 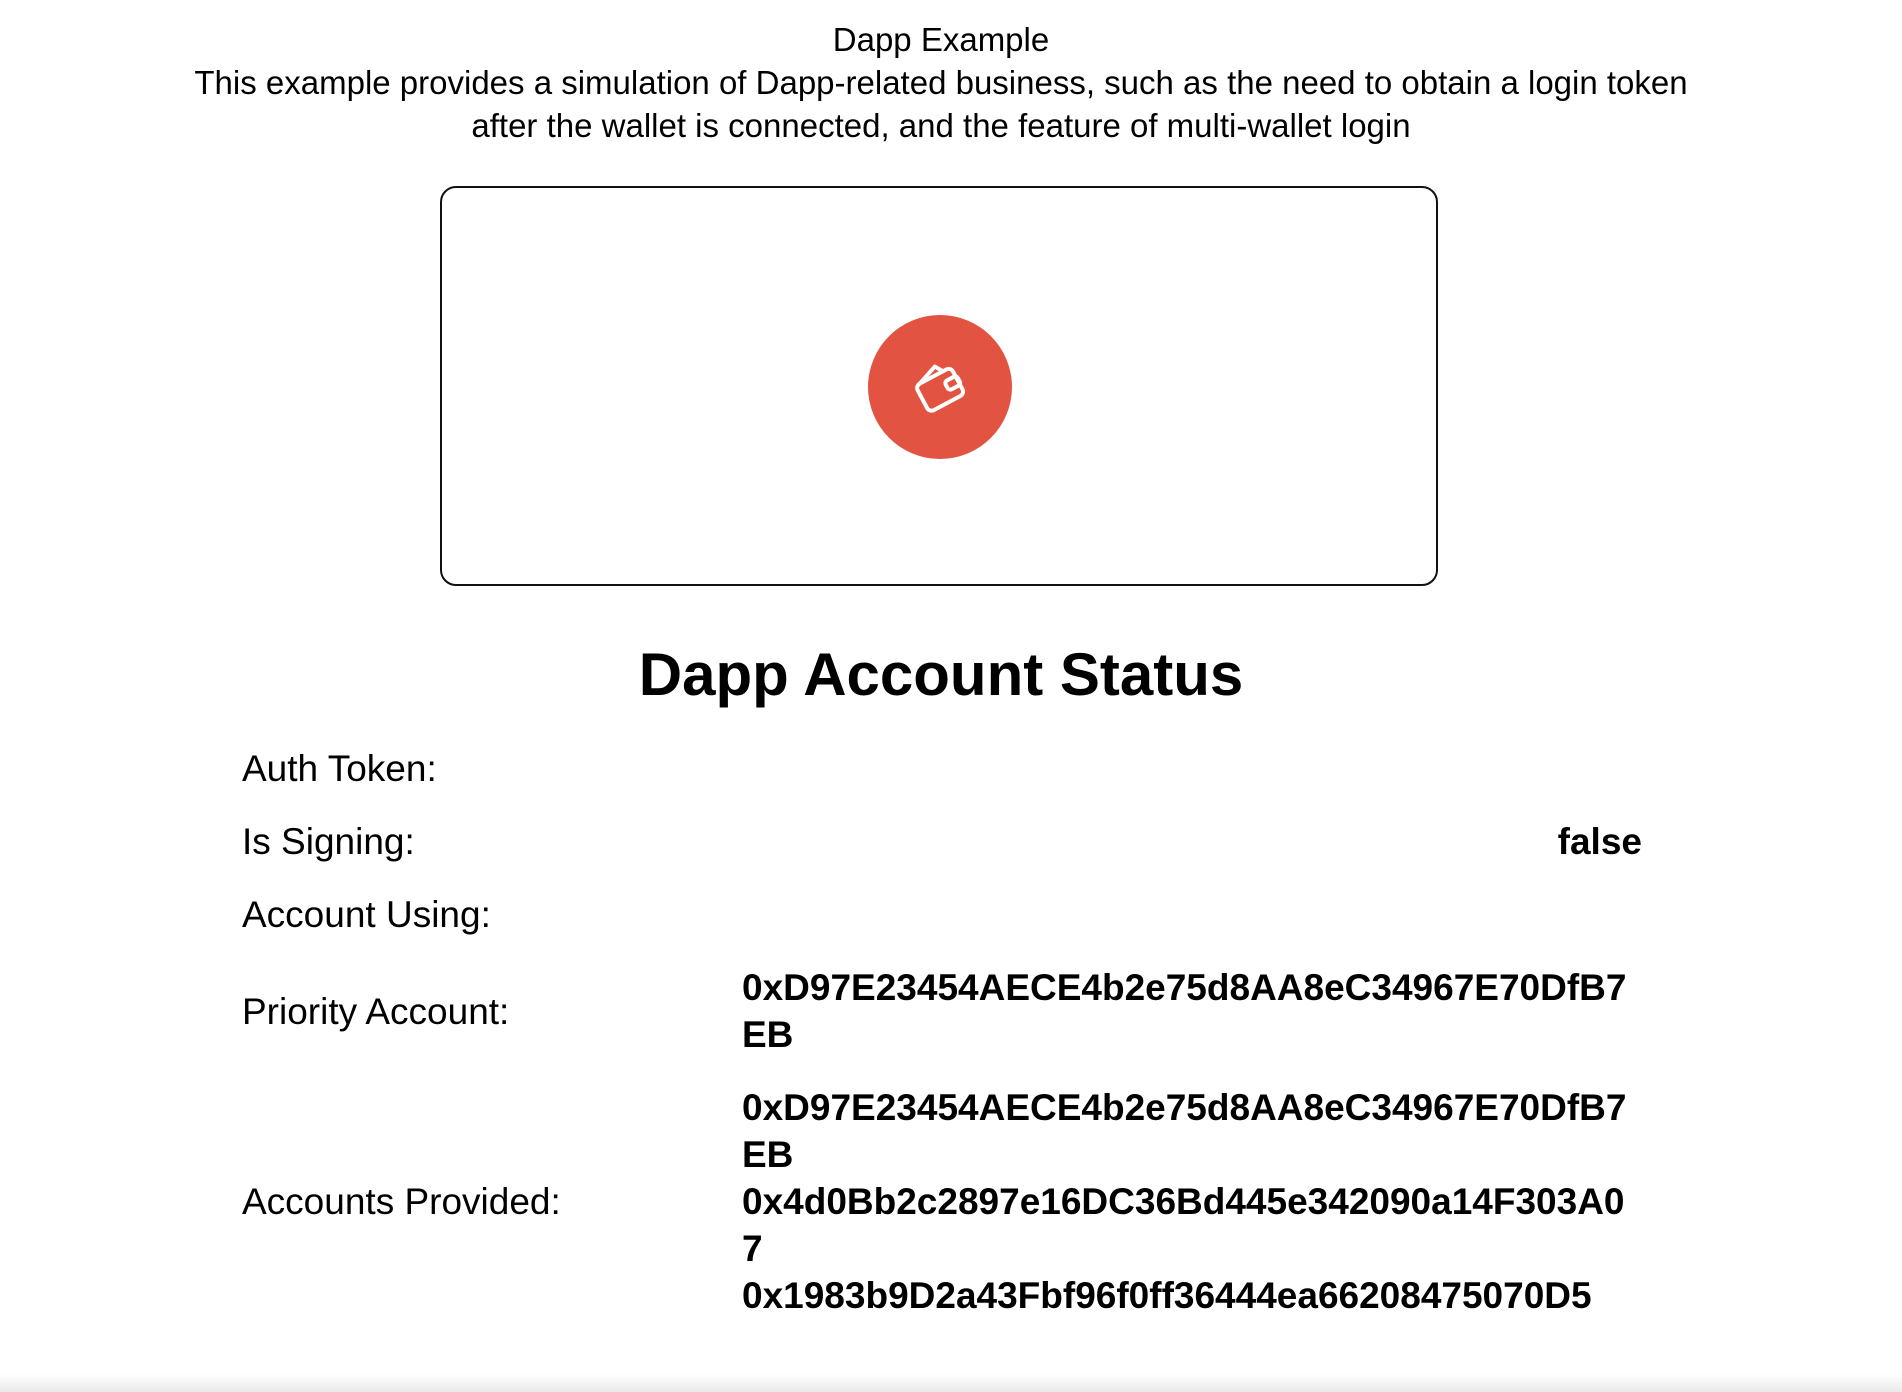 I want to click on account-using-label: Account Using:, so click(x=366, y=914).